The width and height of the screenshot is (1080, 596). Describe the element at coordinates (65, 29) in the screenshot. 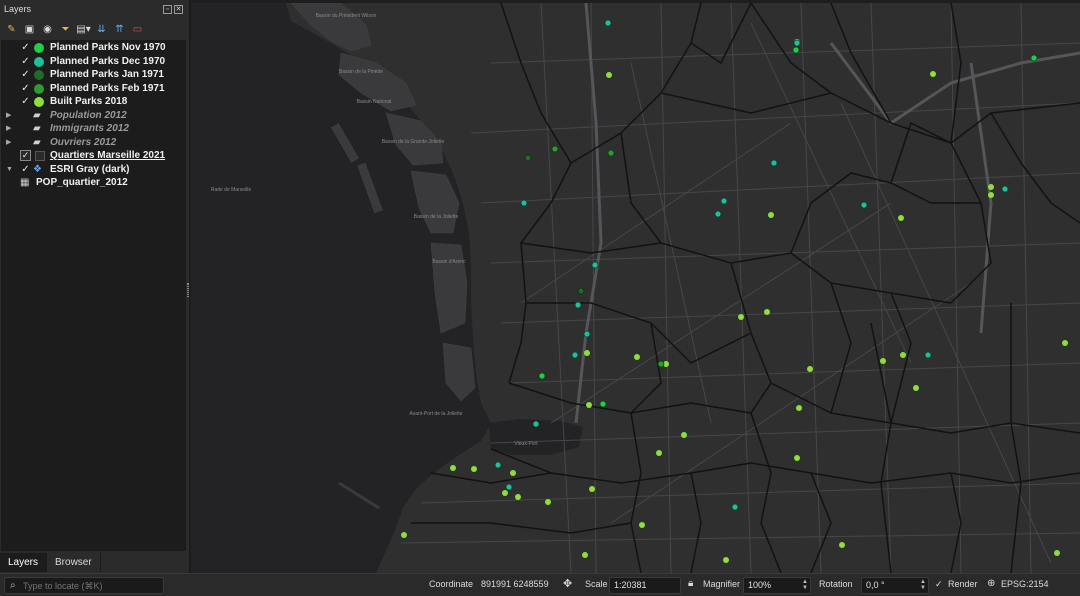

I see `filter-legend-icon: ⏷` at that location.